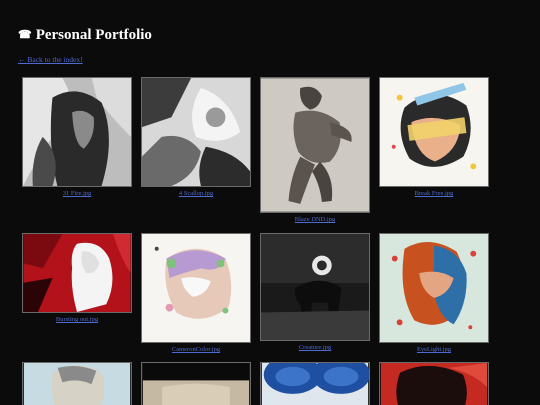 The height and width of the screenshot is (405, 540). I want to click on thumbnail-creature, so click(315, 287).